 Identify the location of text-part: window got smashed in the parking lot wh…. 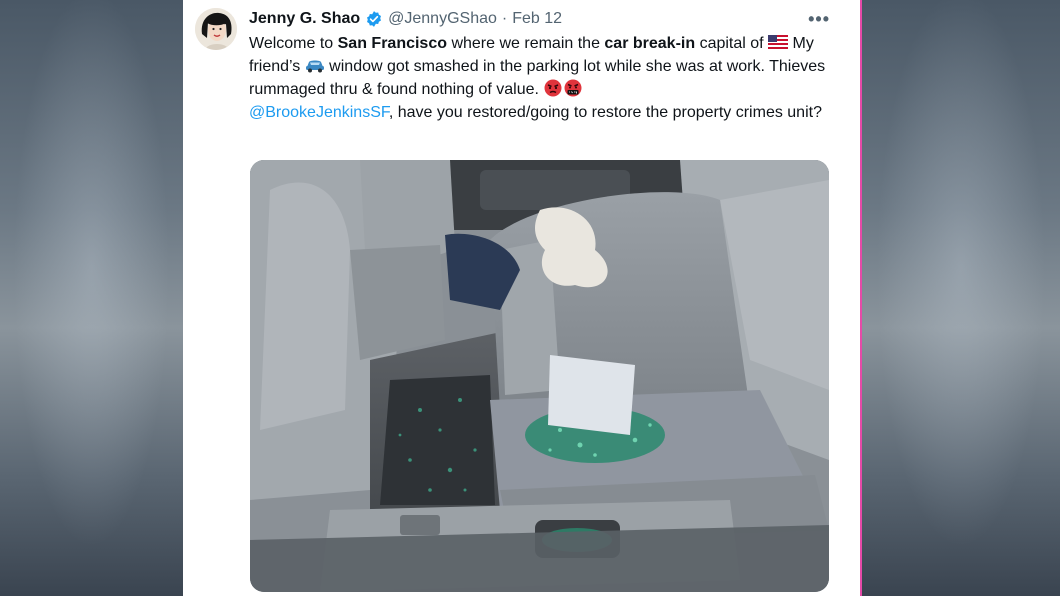
(537, 78).